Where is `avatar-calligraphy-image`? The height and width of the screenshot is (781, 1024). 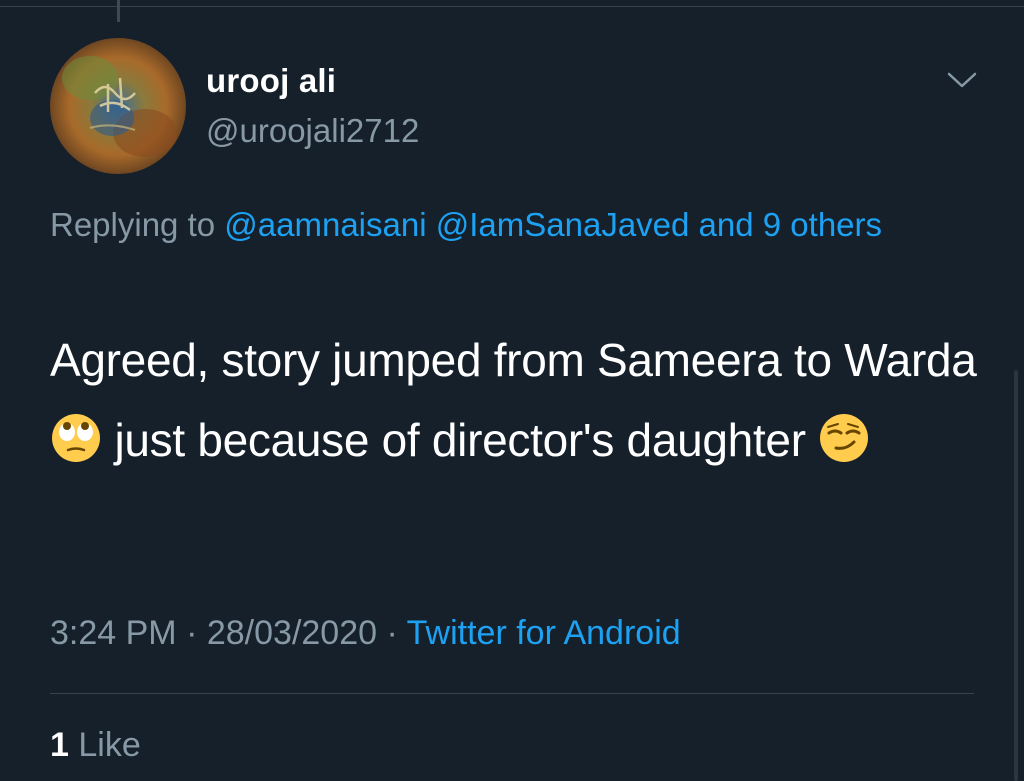 avatar-calligraphy-image is located at coordinates (118, 106).